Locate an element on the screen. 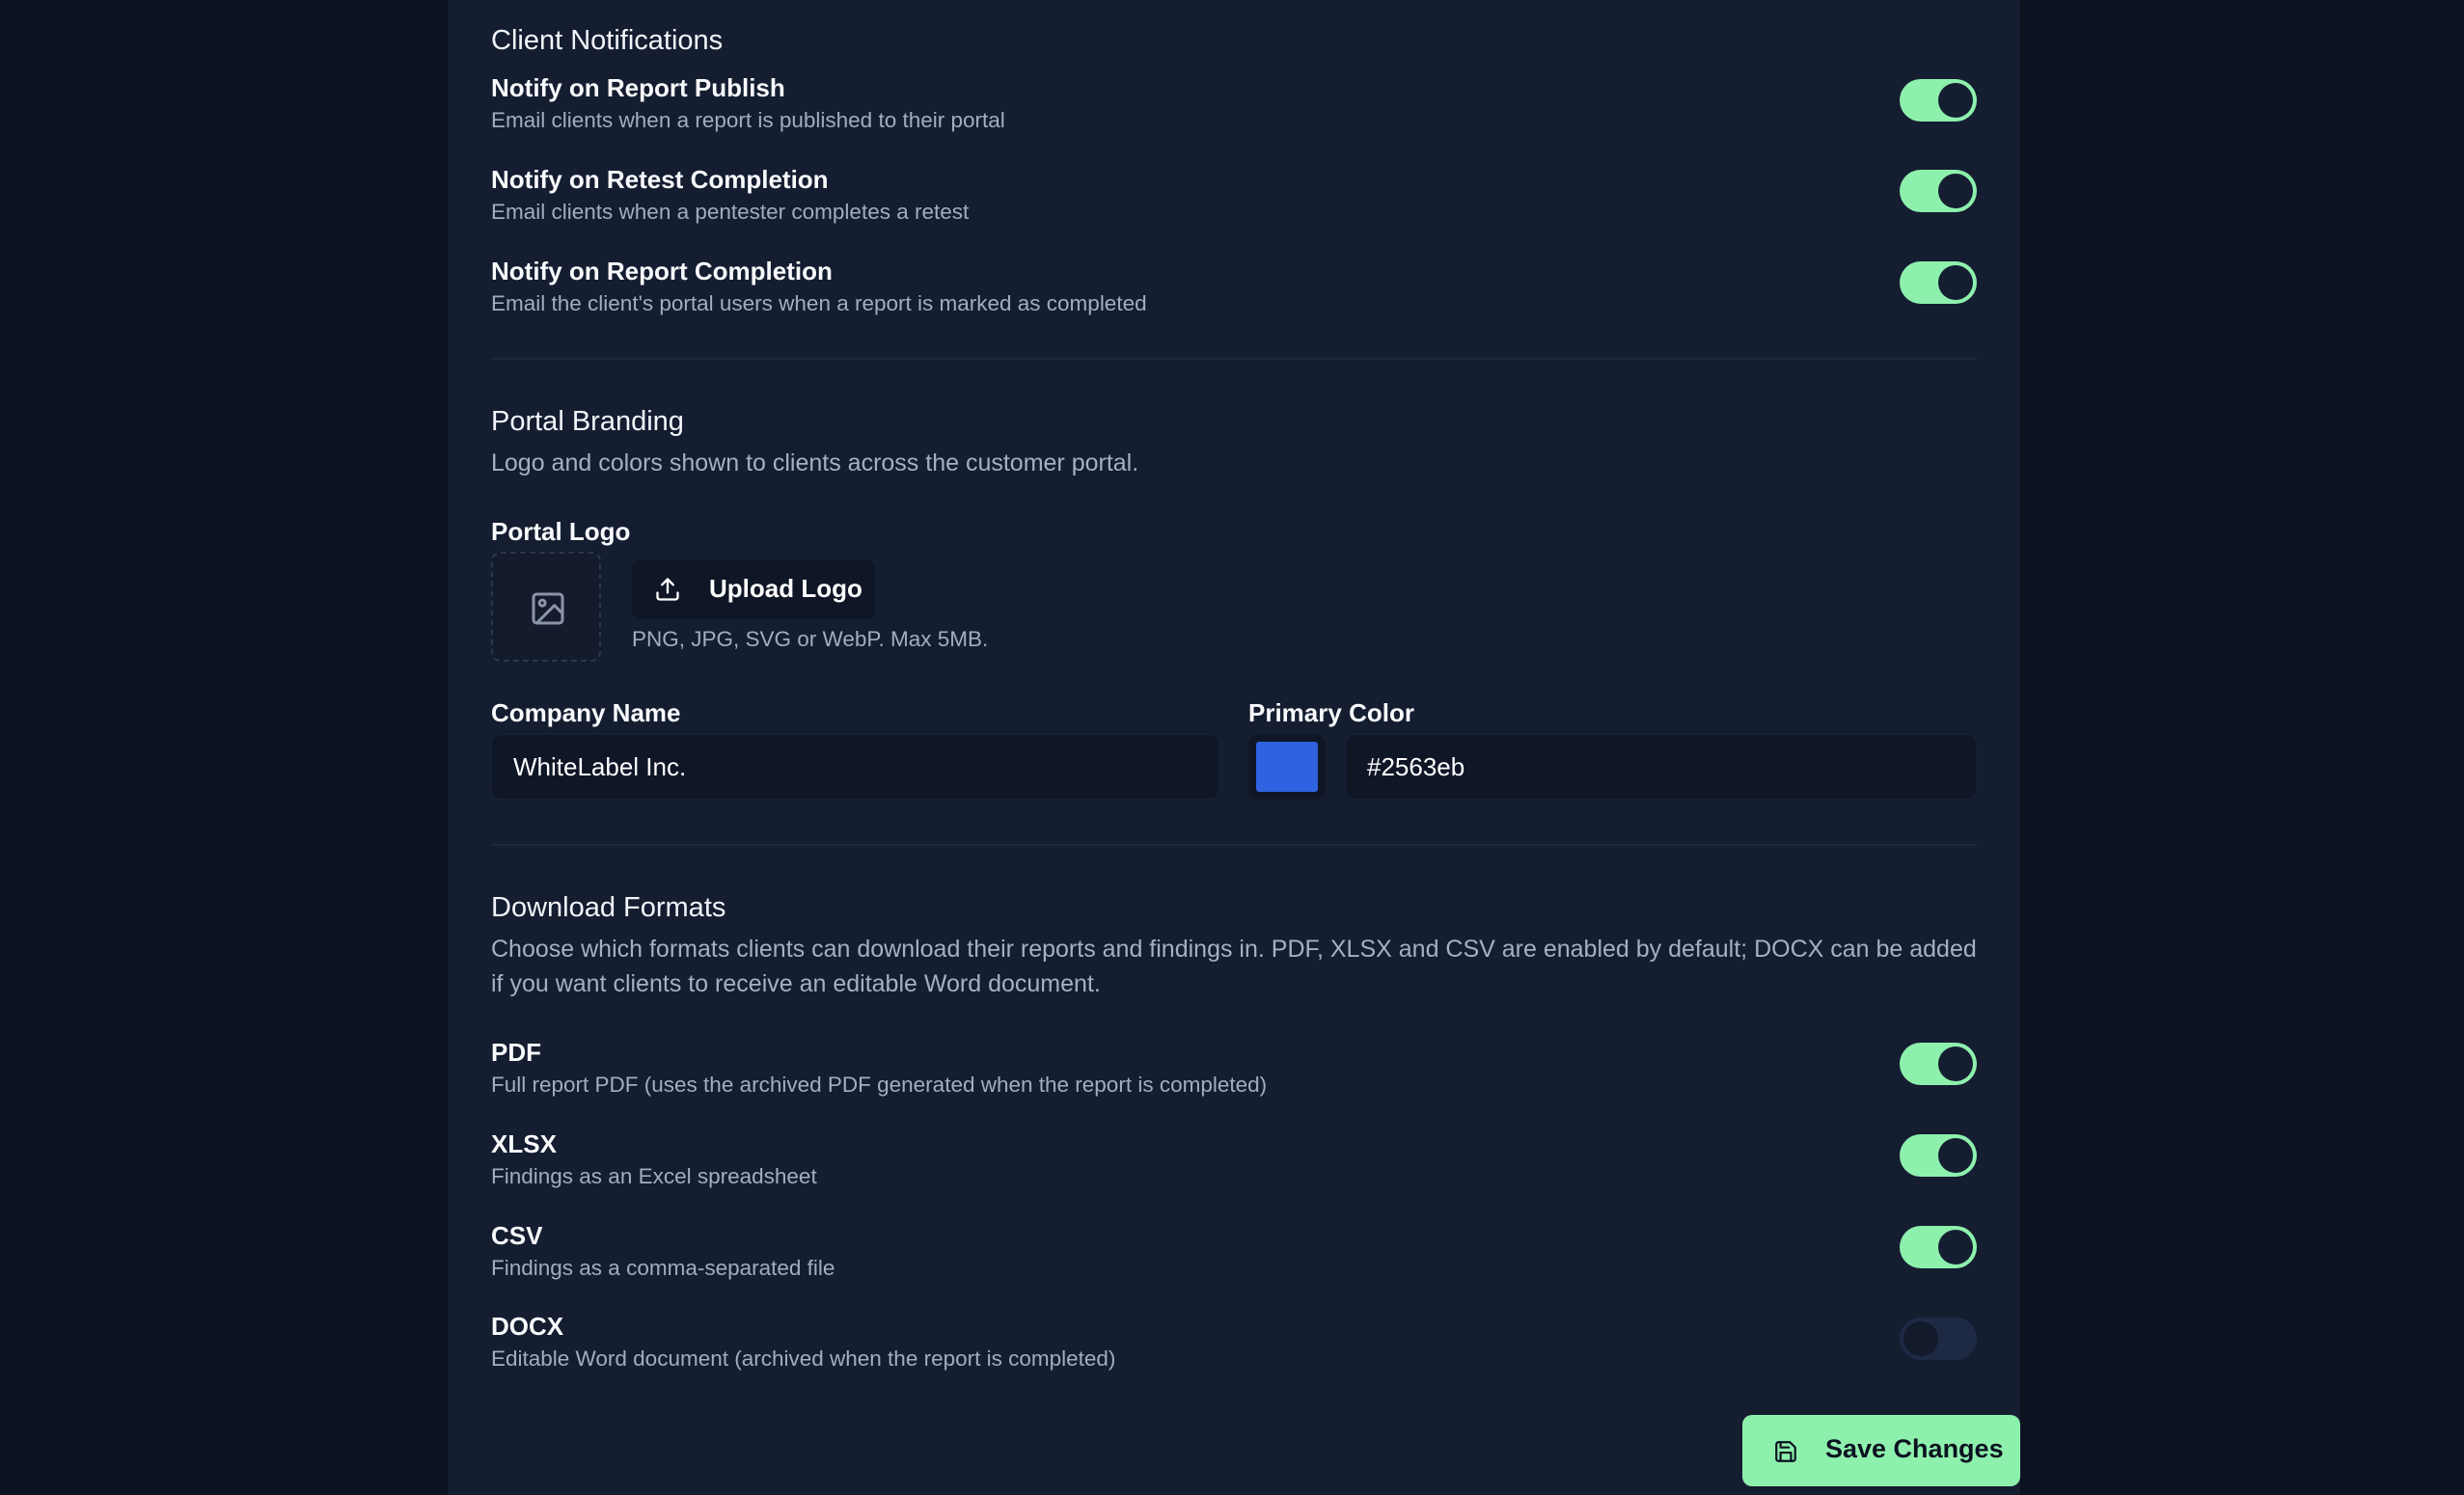 This screenshot has height=1495, width=2464. download-formats-title: Download Formats is located at coordinates (608, 907).